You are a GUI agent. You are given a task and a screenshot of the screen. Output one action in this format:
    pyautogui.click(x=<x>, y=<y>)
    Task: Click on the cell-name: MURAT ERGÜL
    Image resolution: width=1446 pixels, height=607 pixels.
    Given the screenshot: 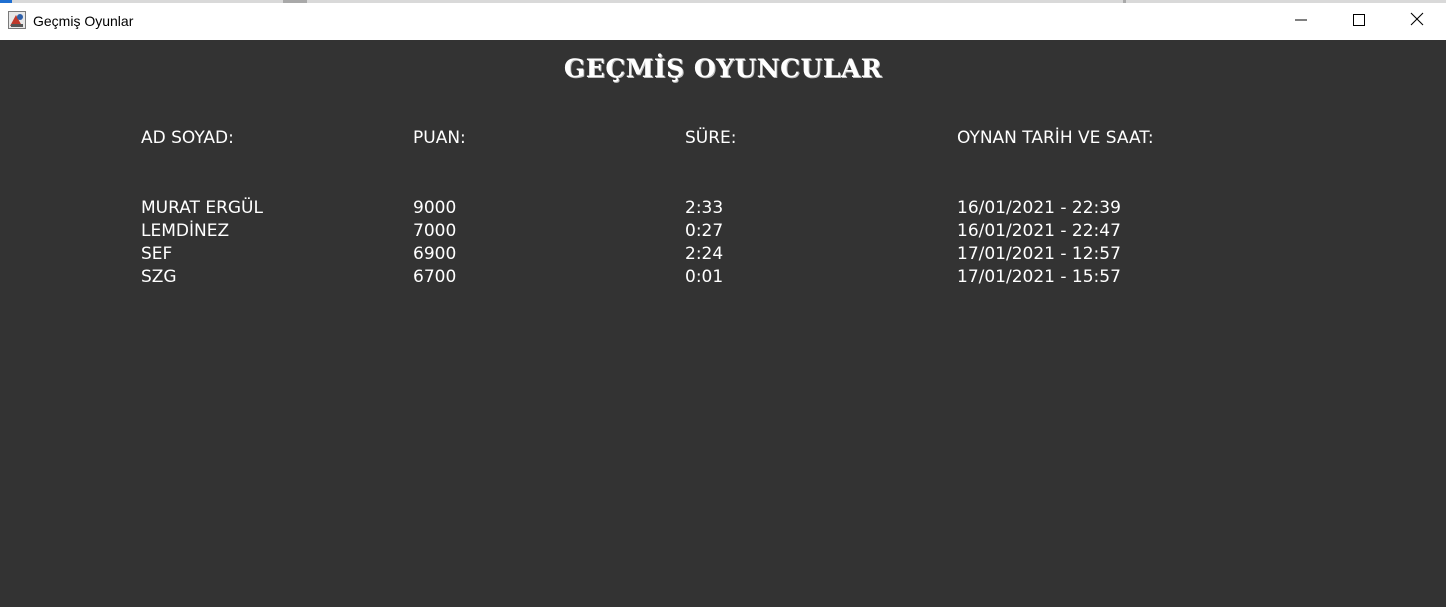 What is the action you would take?
    pyautogui.click(x=202, y=208)
    